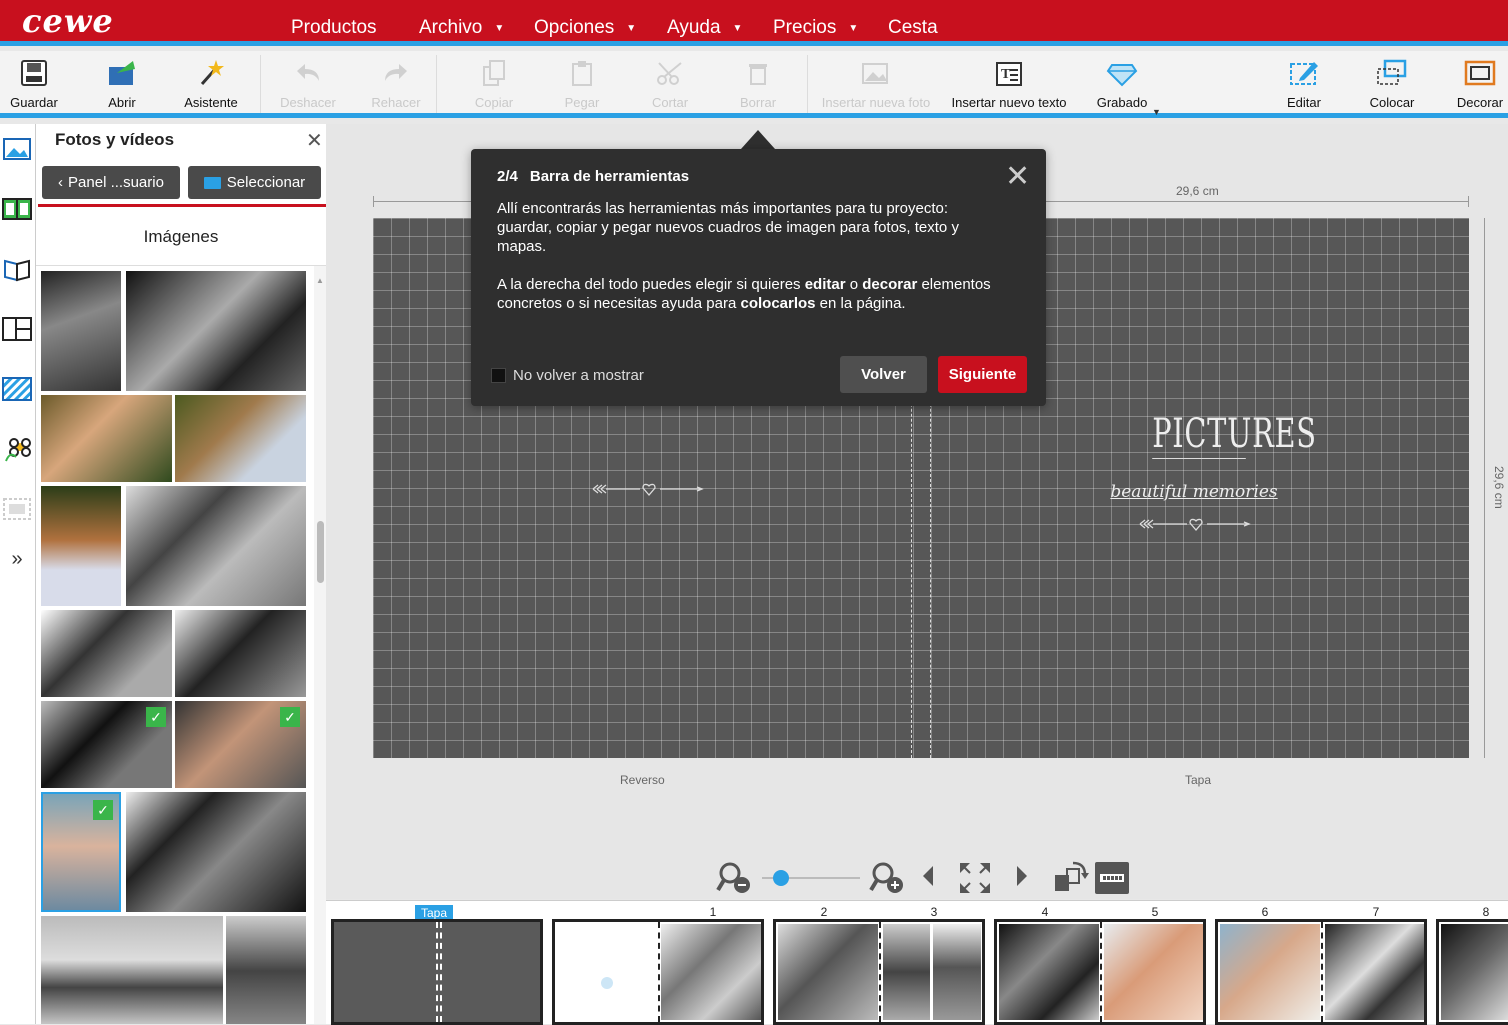 The height and width of the screenshot is (1025, 1508). Describe the element at coordinates (116, 182) in the screenshot. I see `back-button-label: Panel ...suario` at that location.